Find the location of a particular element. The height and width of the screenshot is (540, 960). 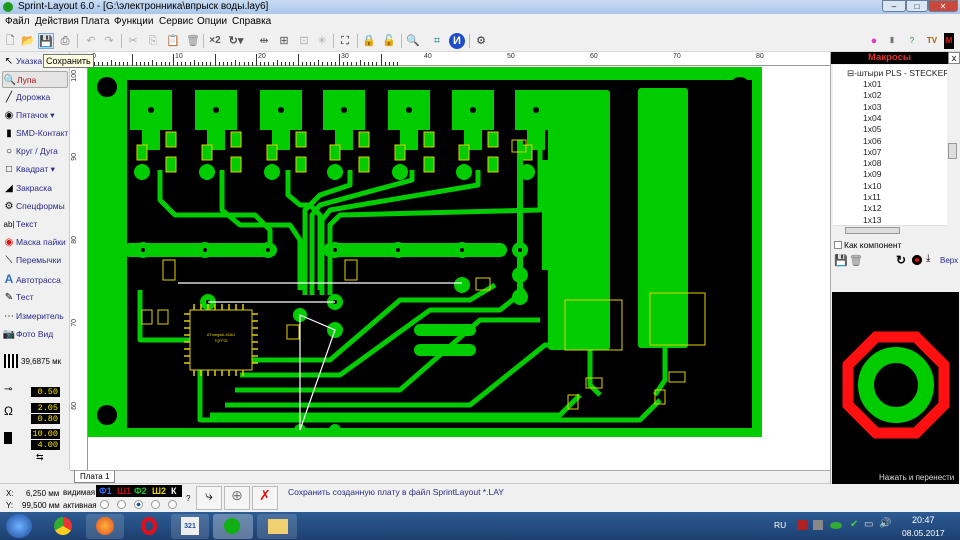

rubberband-off-icon: ✗ is located at coordinates (265, 498).